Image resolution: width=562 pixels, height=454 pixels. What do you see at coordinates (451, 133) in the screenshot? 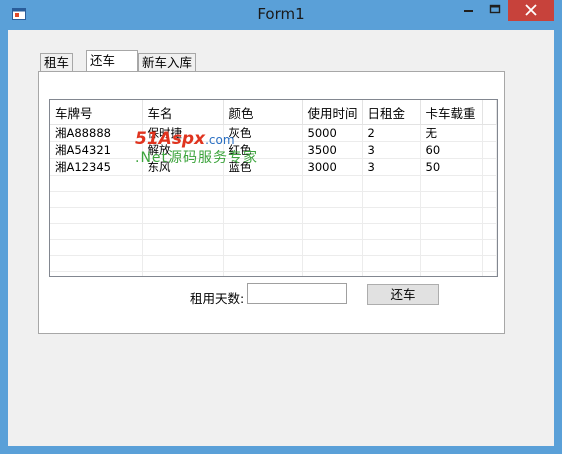
I see `cell-truck-load: 无` at bounding box center [451, 133].